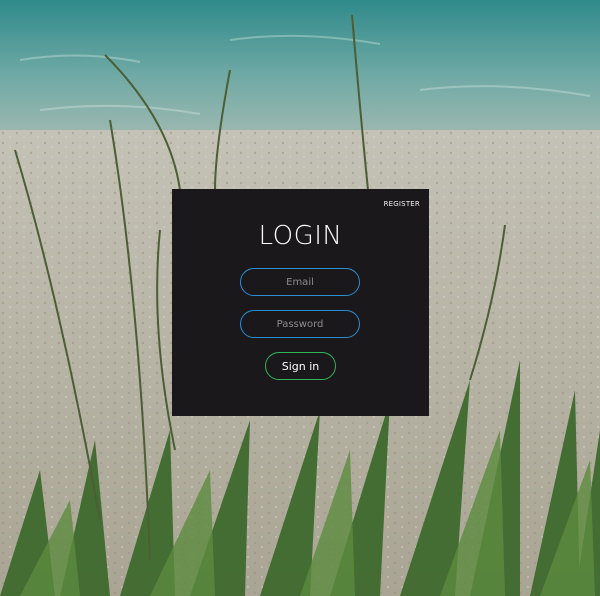  Describe the element at coordinates (402, 204) in the screenshot. I see `register-link: REGISTER` at that location.